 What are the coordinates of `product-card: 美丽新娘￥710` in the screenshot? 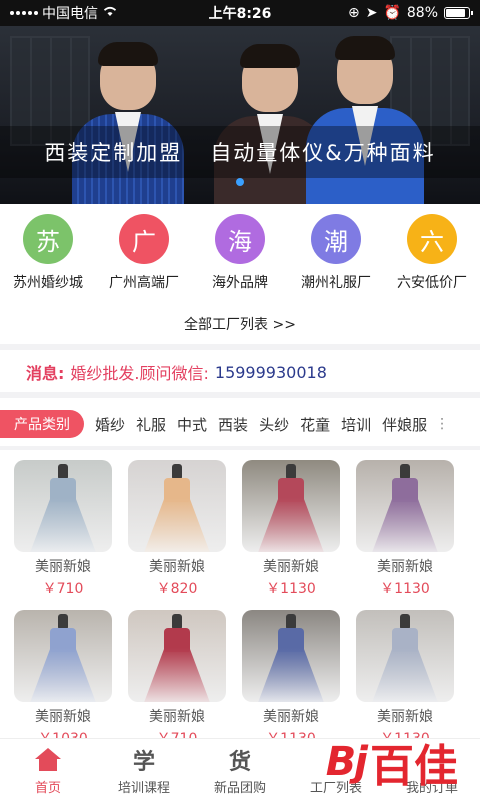 It's located at (177, 679).